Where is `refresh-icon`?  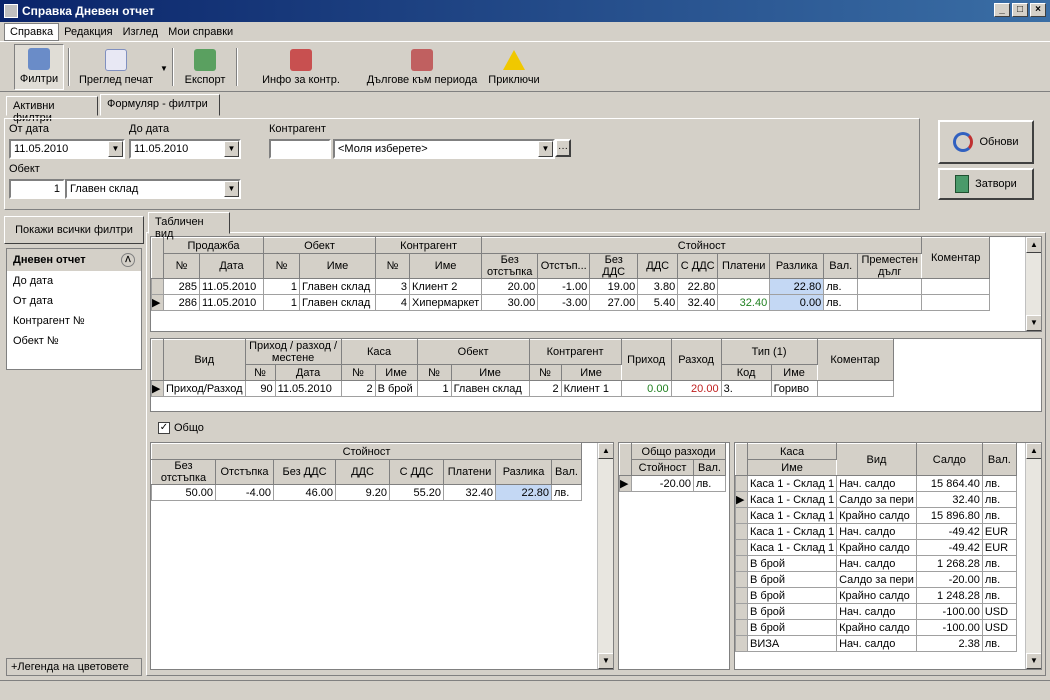
refresh-icon is located at coordinates (963, 142).